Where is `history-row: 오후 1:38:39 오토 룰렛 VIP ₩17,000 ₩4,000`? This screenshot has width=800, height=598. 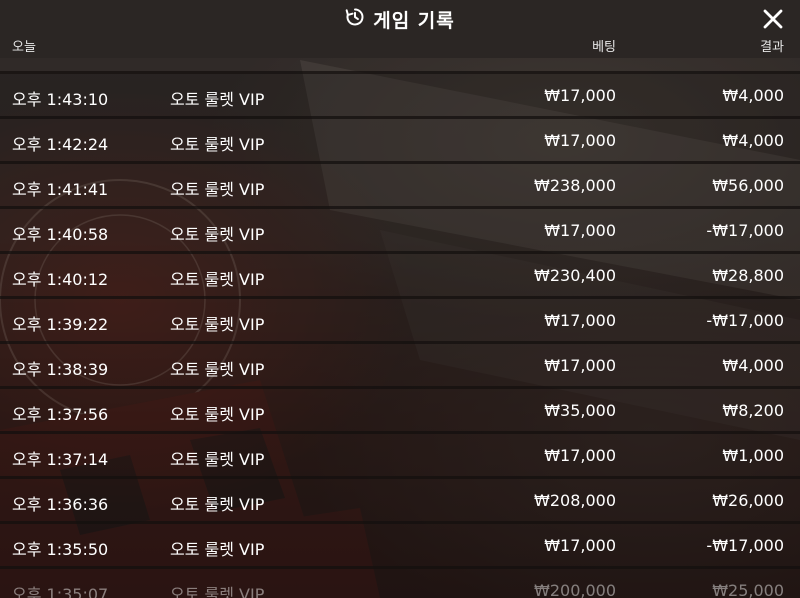 history-row: 오후 1:38:39 오토 룰렛 VIP ₩17,000 ₩4,000 is located at coordinates (400, 366).